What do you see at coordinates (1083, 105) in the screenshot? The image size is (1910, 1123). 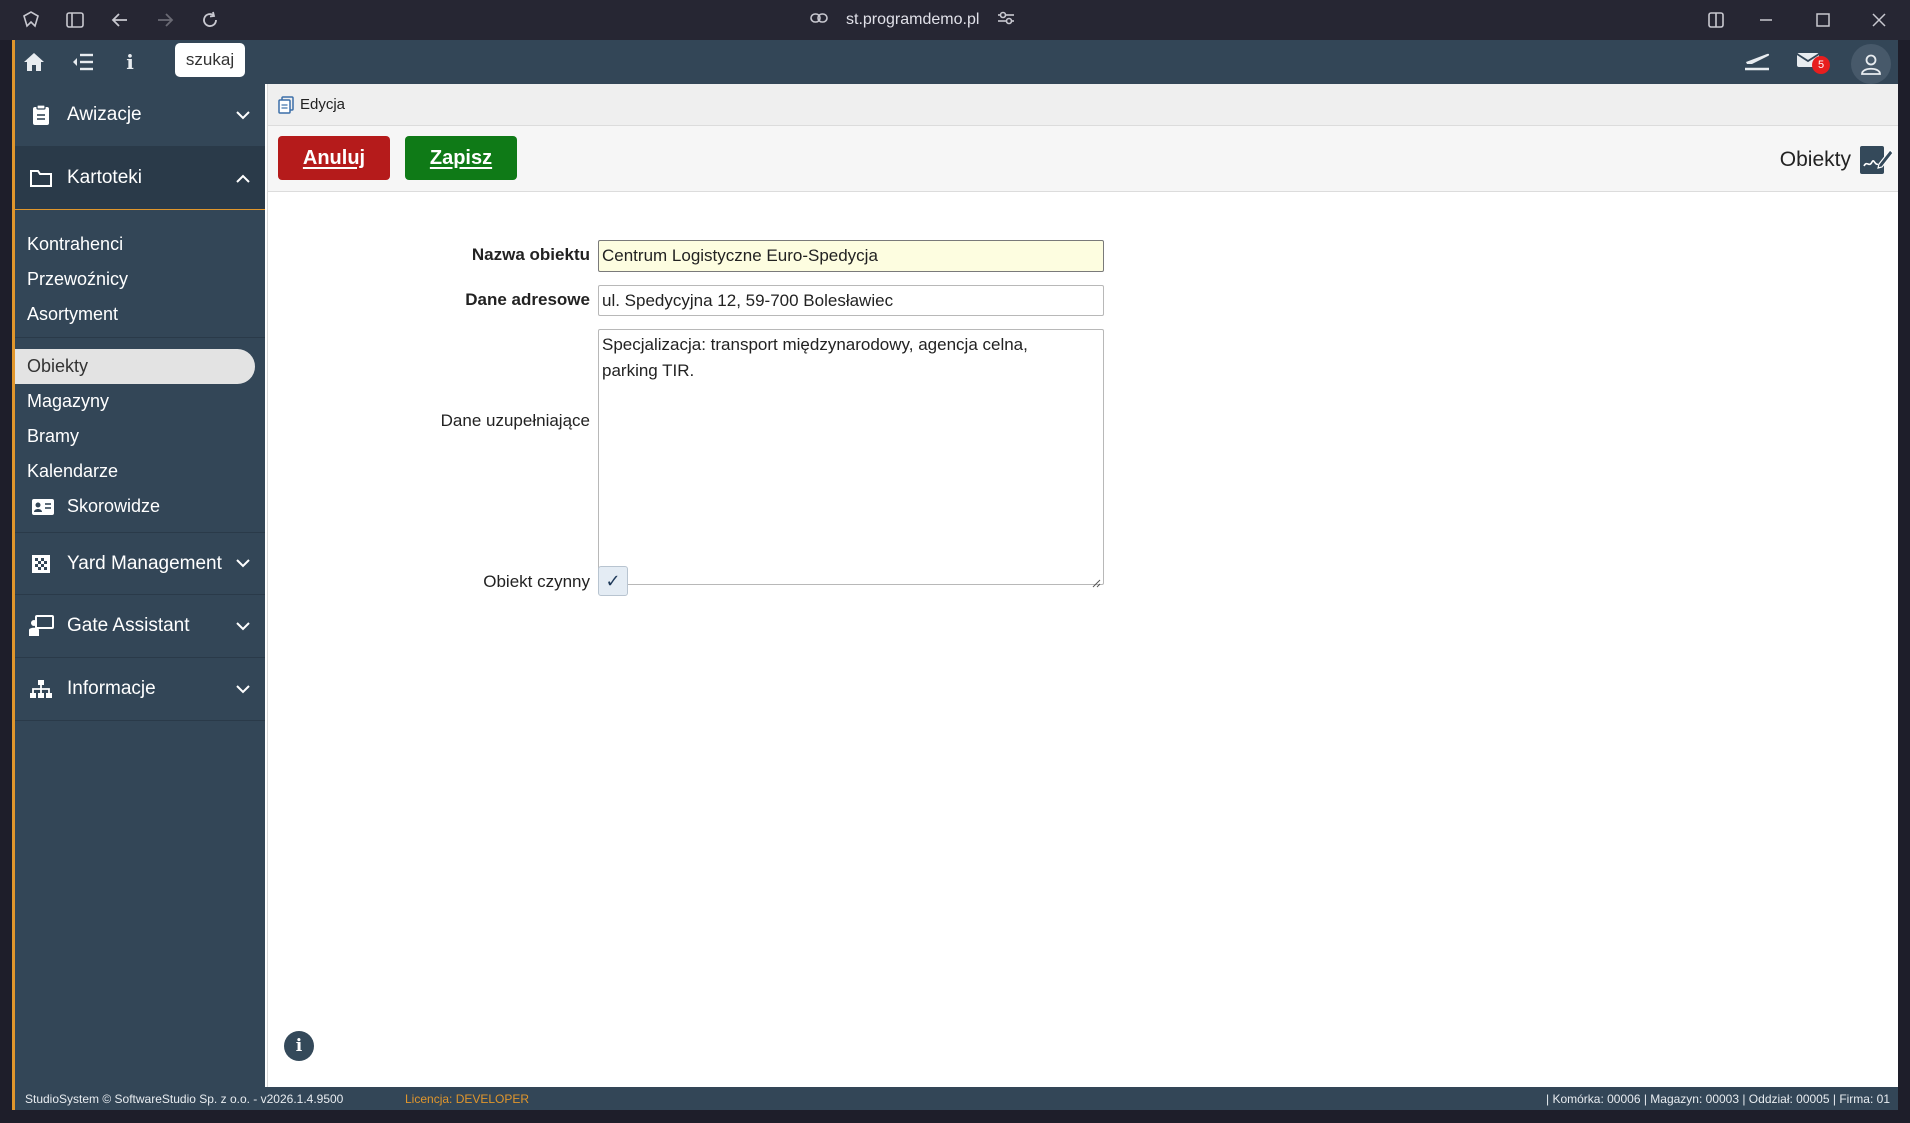 I see `breadcrumb: Edycja` at bounding box center [1083, 105].